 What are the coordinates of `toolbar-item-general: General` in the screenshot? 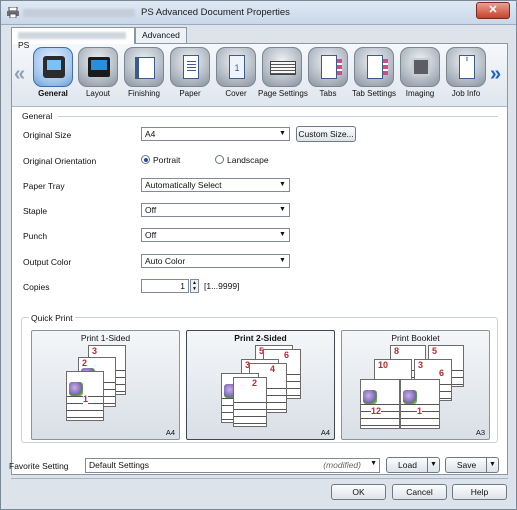 It's located at (53, 76).